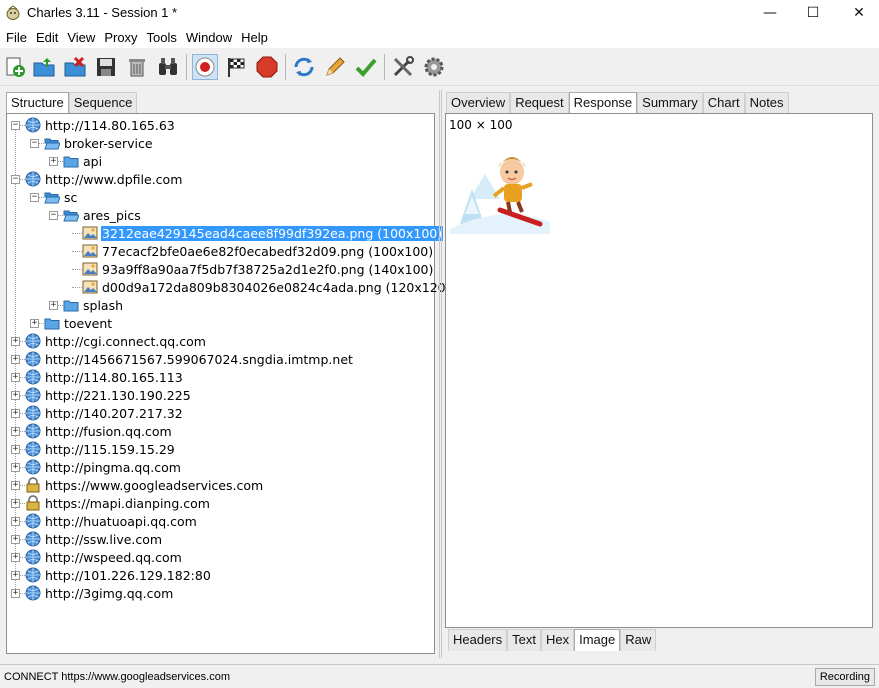 This screenshot has height=688, width=879. I want to click on save-session-icon, so click(106, 67).